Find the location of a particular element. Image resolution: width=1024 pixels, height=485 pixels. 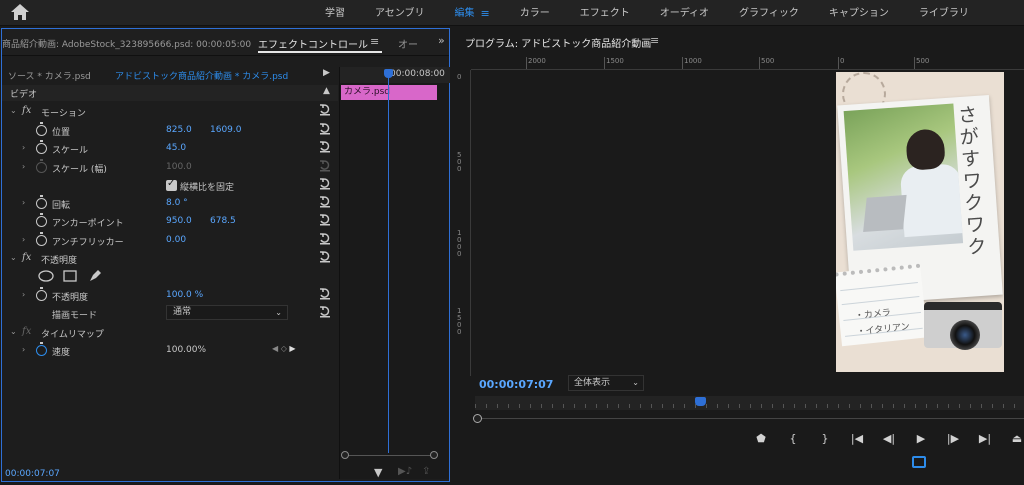

keyframe-navigator: ◀ ◇ ▶ is located at coordinates (292, 350).